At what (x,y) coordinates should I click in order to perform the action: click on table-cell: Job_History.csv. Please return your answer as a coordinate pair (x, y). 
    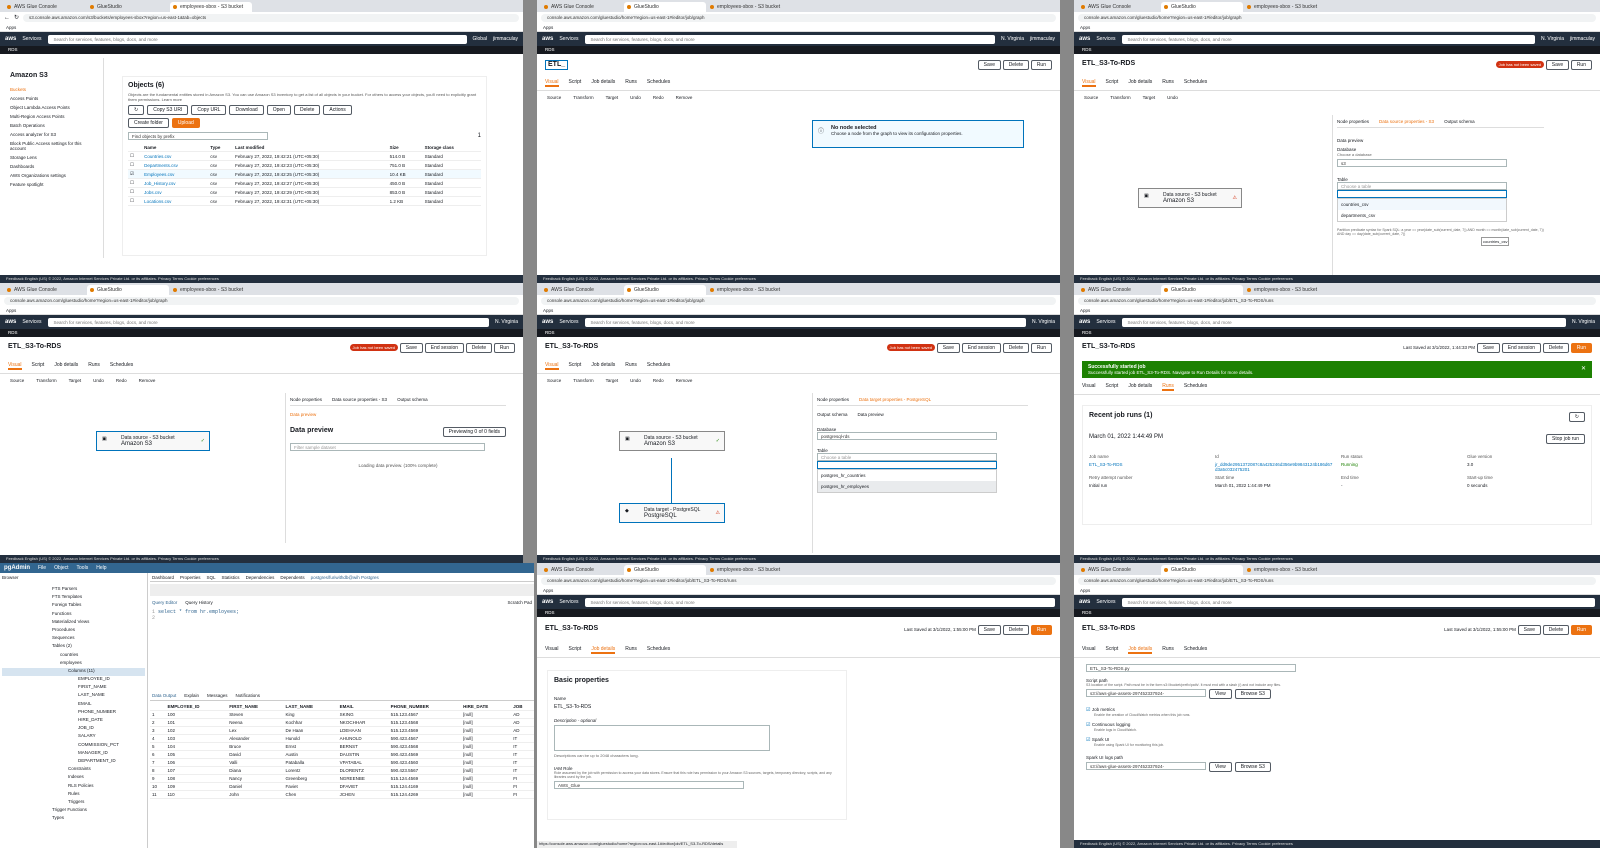
    Looking at the image, I should click on (175, 183).